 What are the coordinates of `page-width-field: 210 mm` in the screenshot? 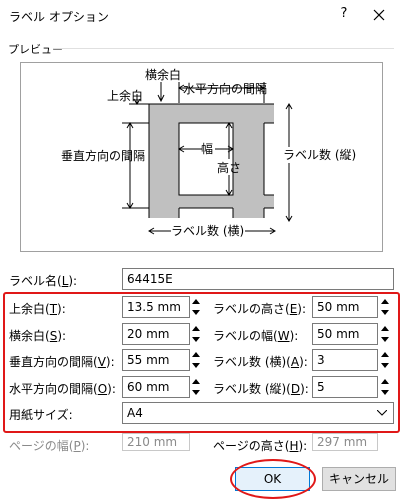 It's located at (156, 442).